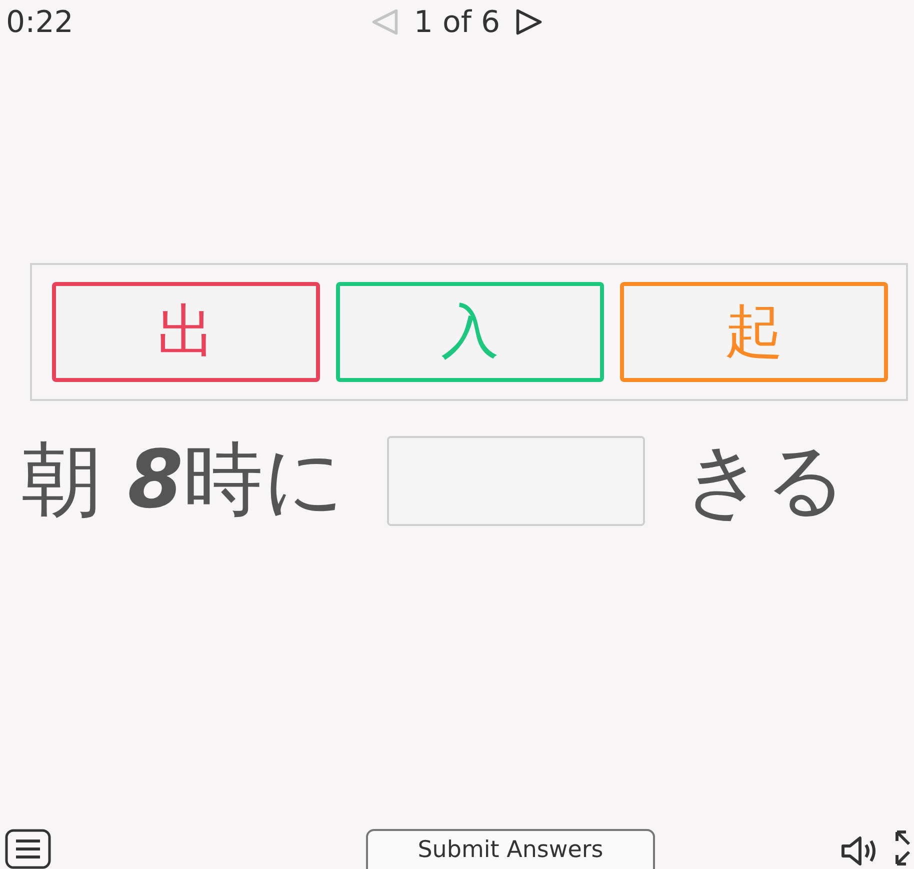 The image size is (914, 869). What do you see at coordinates (184, 480) in the screenshot?
I see `sentence-text: 朝 8時に` at bounding box center [184, 480].